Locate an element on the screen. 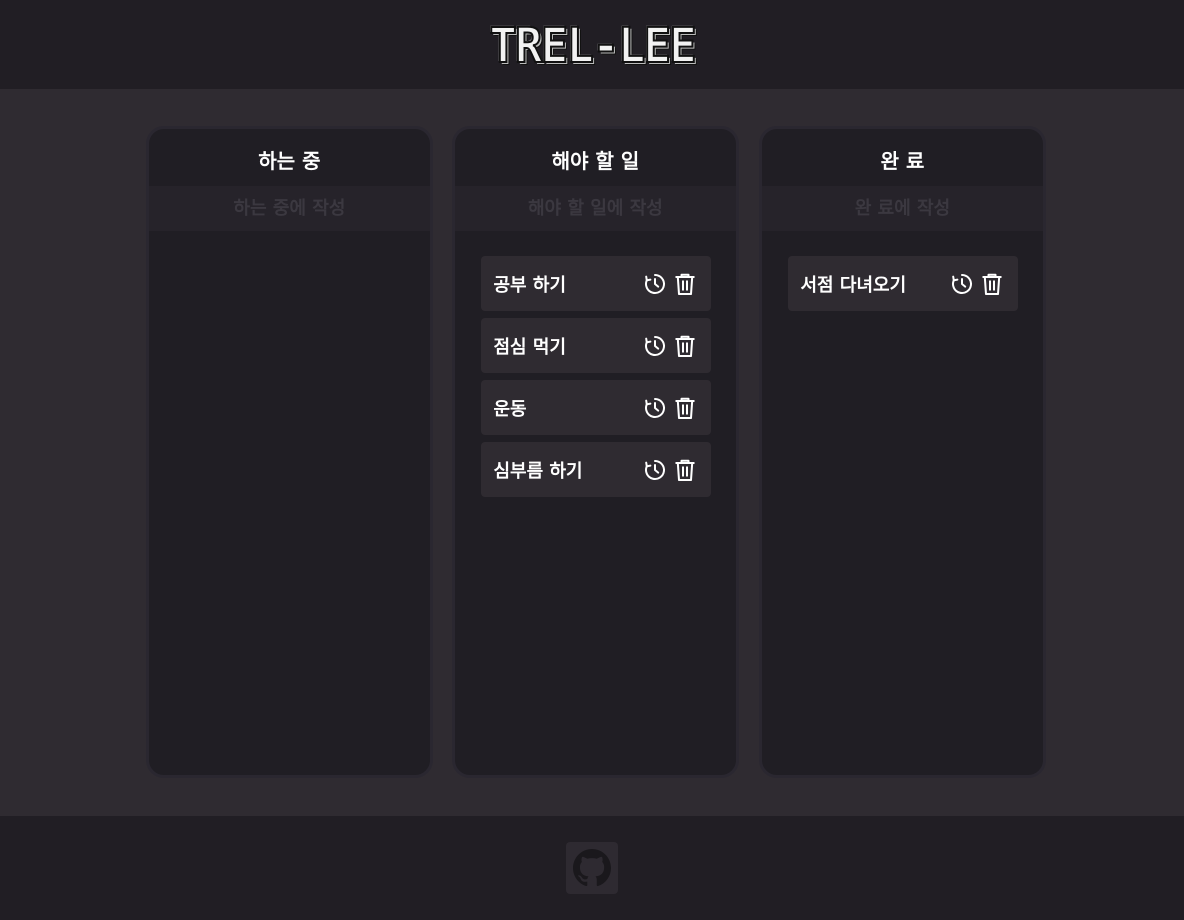 This screenshot has height=920, width=1184. card-list: 서점 다녀오기 is located at coordinates (902, 271).